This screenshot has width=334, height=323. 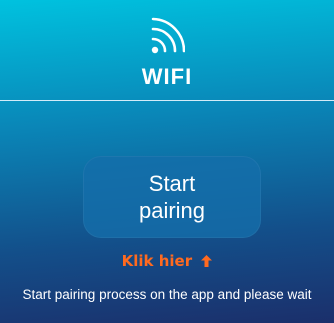 I want to click on start-pairing-button: Start pairing, so click(x=172, y=197).